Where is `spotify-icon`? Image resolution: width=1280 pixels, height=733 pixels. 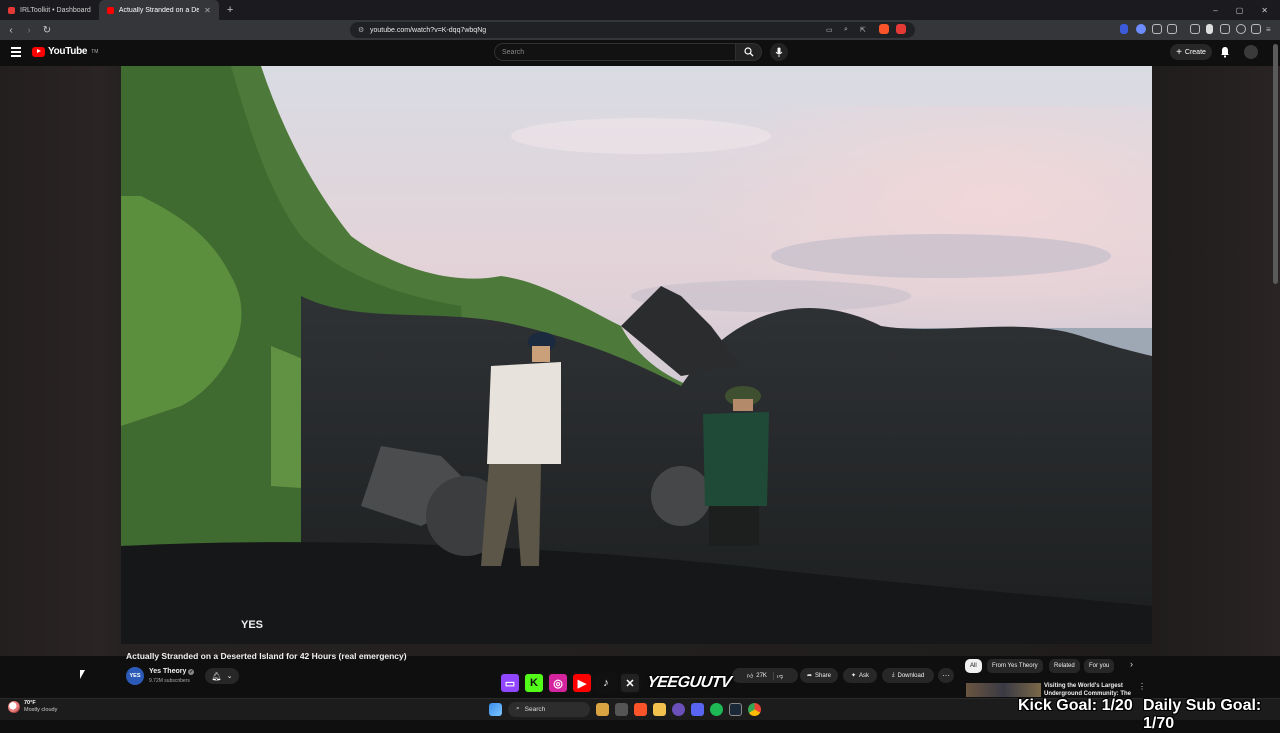 spotify-icon is located at coordinates (716, 709).